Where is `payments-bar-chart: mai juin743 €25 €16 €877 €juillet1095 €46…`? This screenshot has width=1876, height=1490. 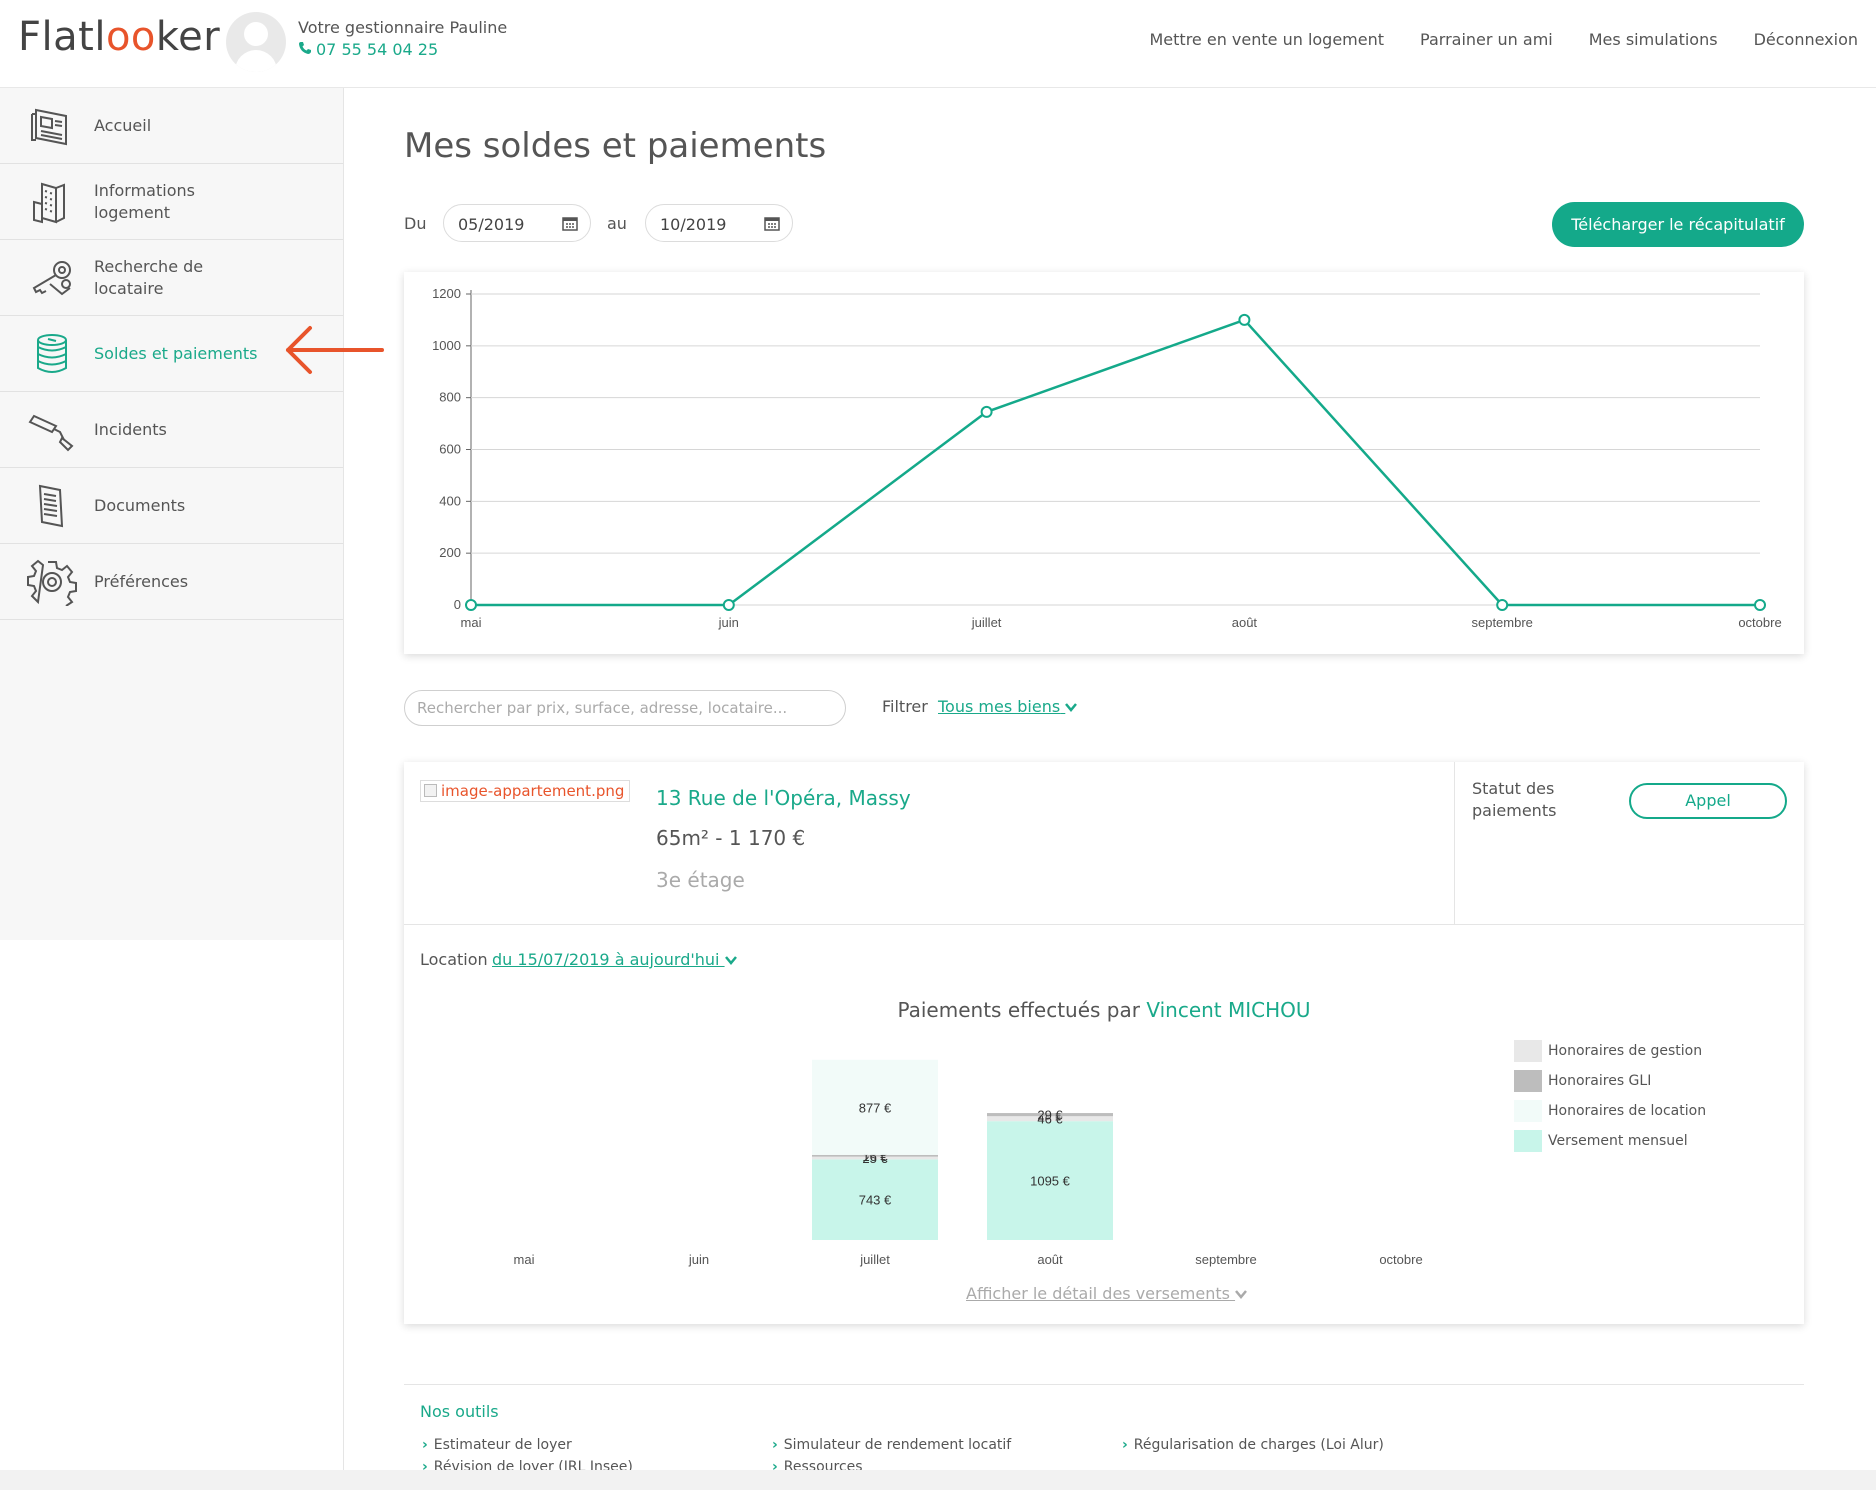 payments-bar-chart: mai juin743 €25 €16 €877 €juillet1095 €46… is located at coordinates (968, 1163).